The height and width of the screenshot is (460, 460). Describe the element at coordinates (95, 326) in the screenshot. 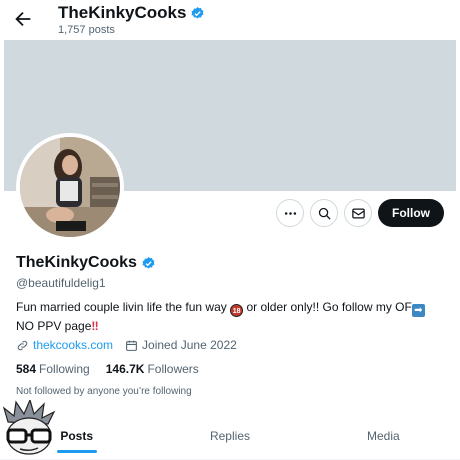

I see `double-exclamation-icon: ‼` at that location.